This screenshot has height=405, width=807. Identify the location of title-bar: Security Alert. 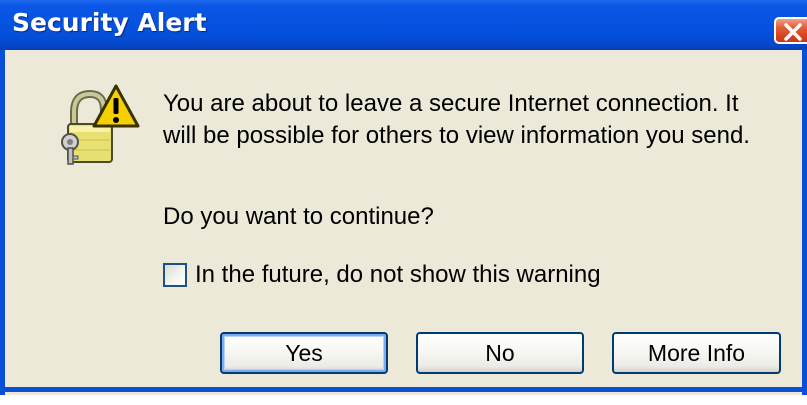
(403, 25).